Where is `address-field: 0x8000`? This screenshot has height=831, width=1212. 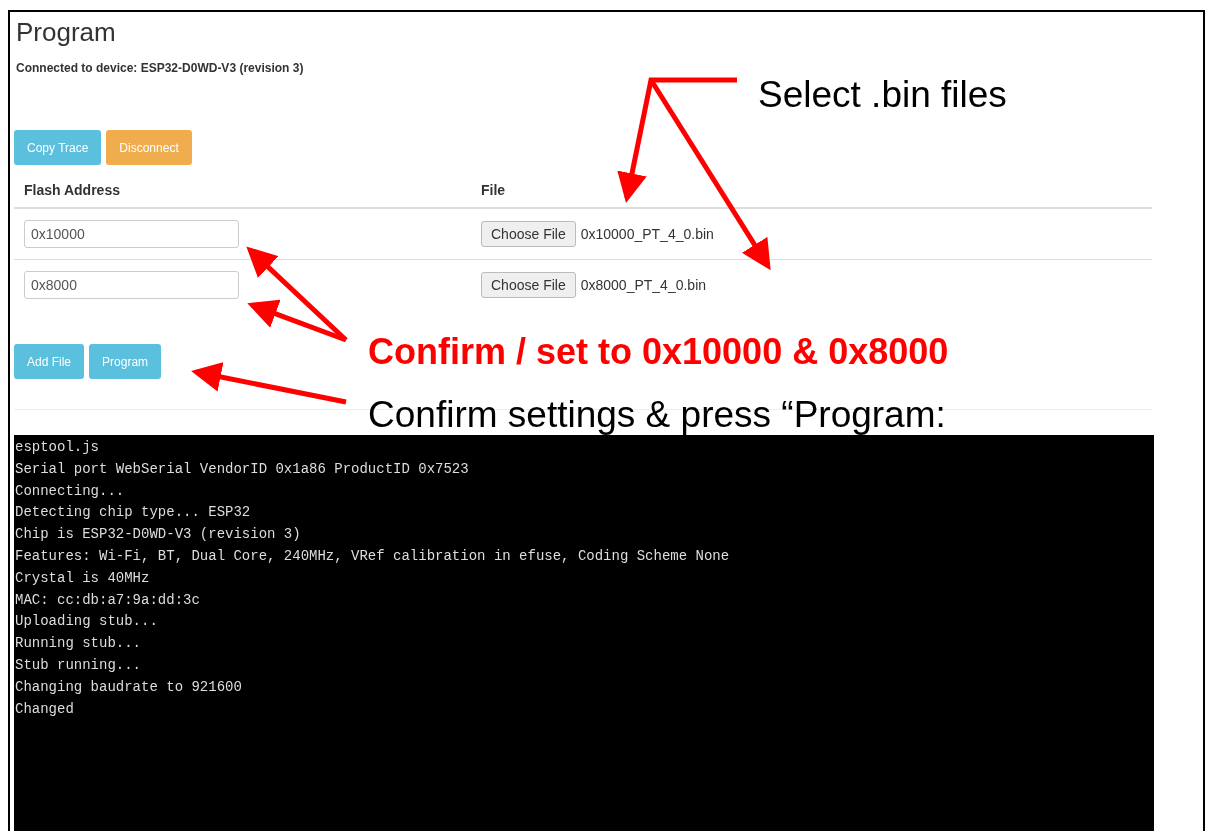
address-field: 0x8000 is located at coordinates (131, 285).